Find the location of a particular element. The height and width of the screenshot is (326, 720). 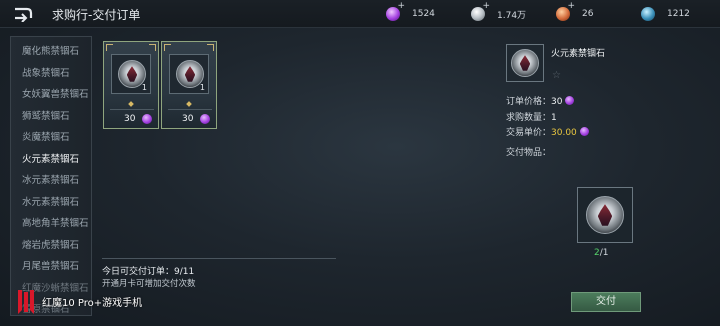

silver-coin-icon: + is located at coordinates (480, 11).